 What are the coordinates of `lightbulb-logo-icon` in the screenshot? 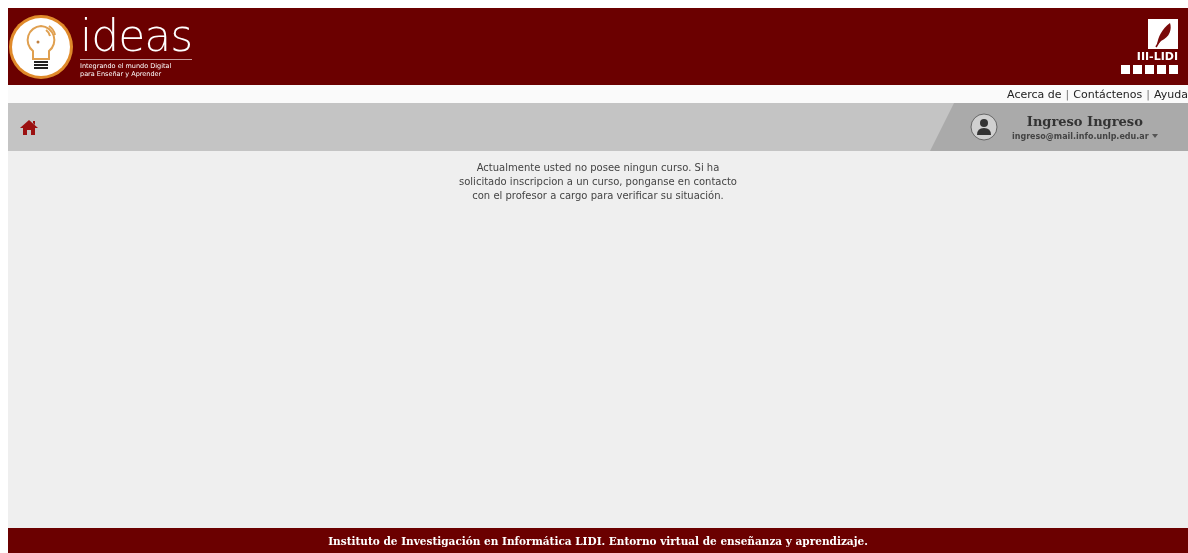 It's located at (41, 46).